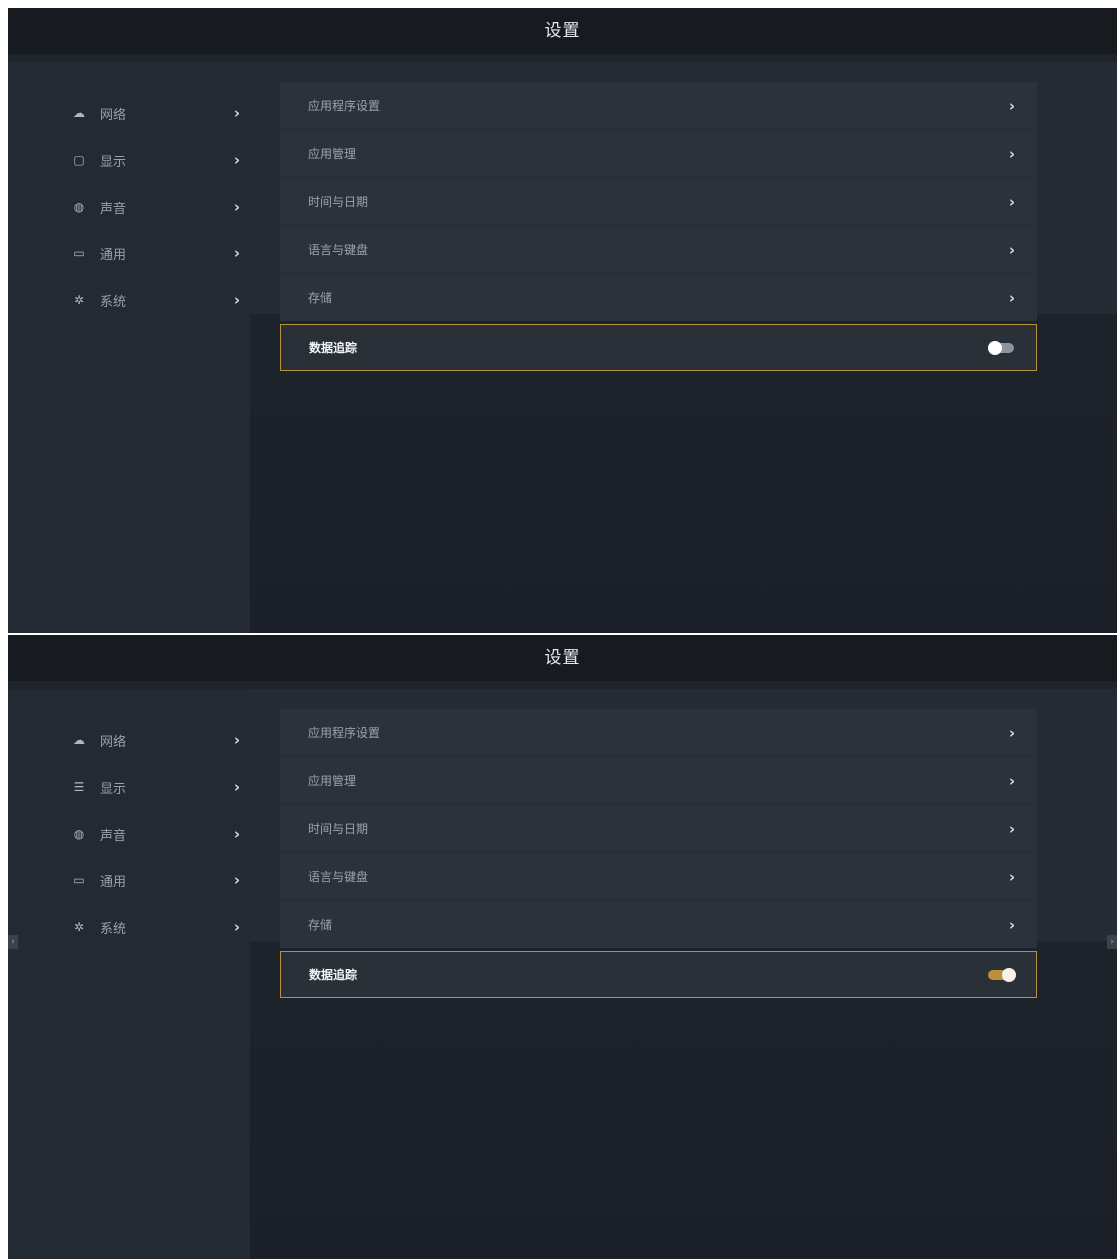 Image resolution: width=1118 pixels, height=1259 pixels. What do you see at coordinates (155, 787) in the screenshot?
I see `sidebar-item-display: ☰ 显示 ›` at bounding box center [155, 787].